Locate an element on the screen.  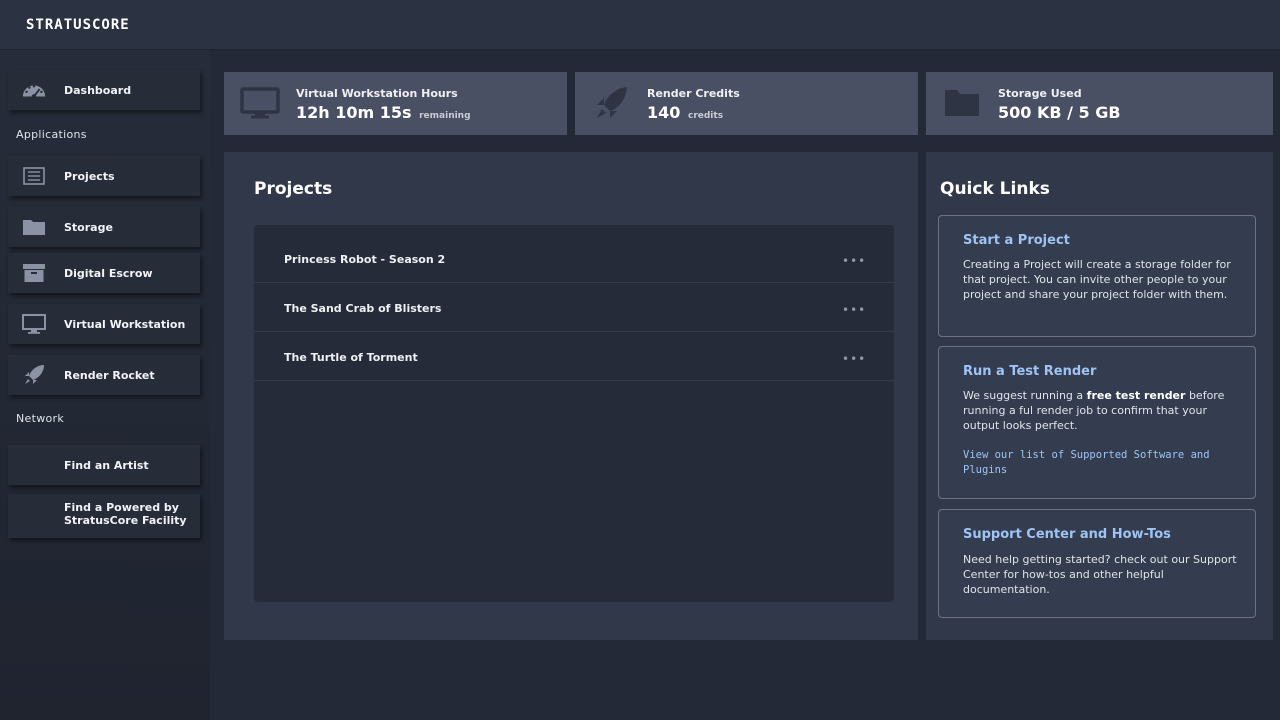
stat-title: Virtual Workstation Hours is located at coordinates (377, 93).